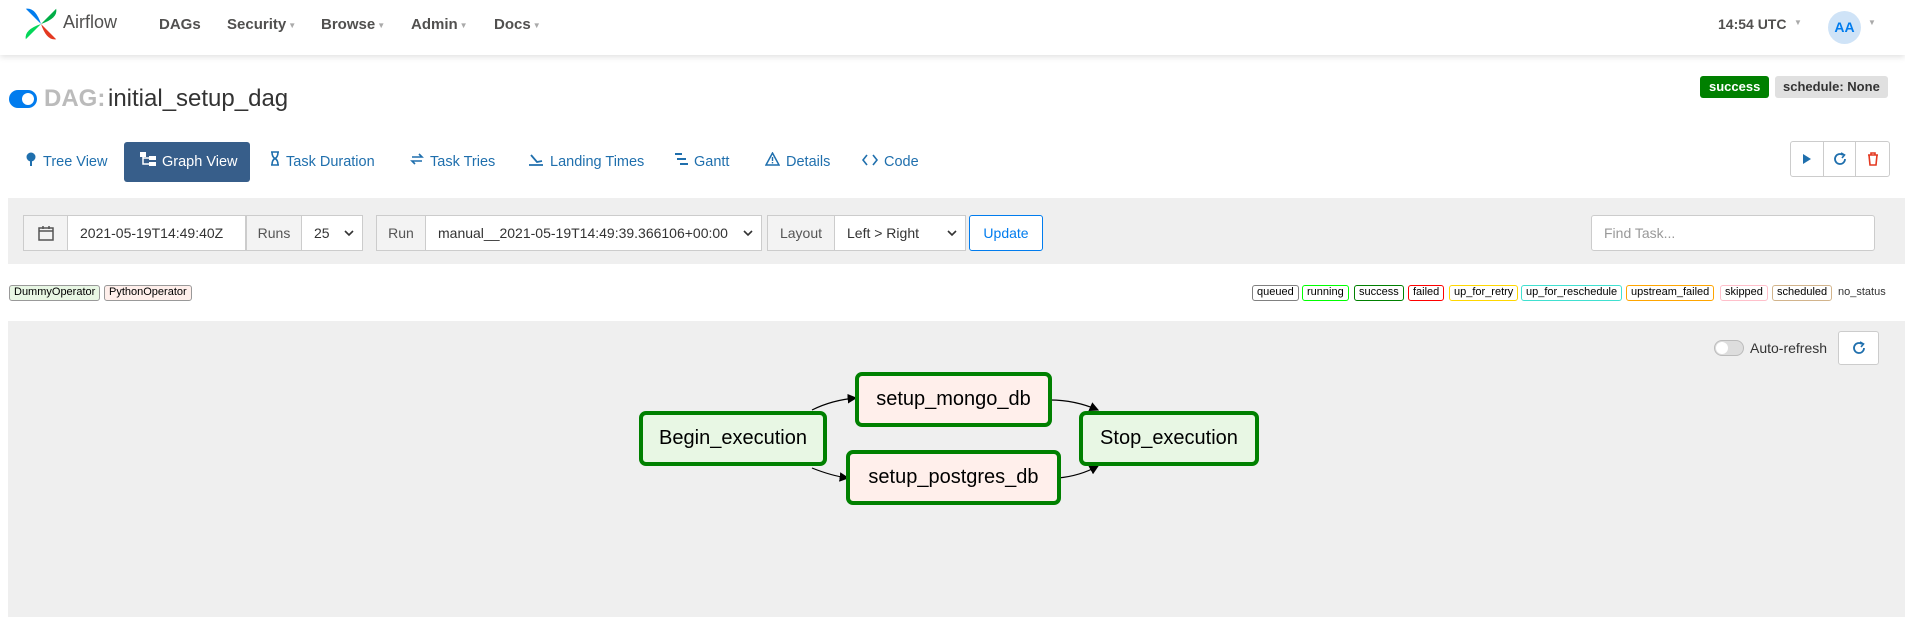  I want to click on user-avatar: AA, so click(1844, 27).